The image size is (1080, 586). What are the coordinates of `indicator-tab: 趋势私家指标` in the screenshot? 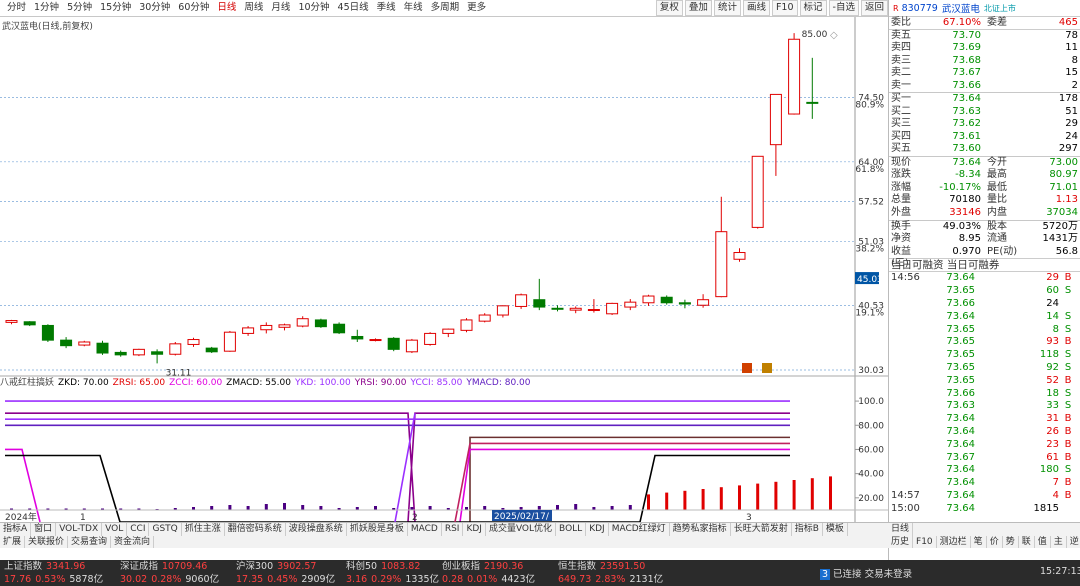 It's located at (700, 529).